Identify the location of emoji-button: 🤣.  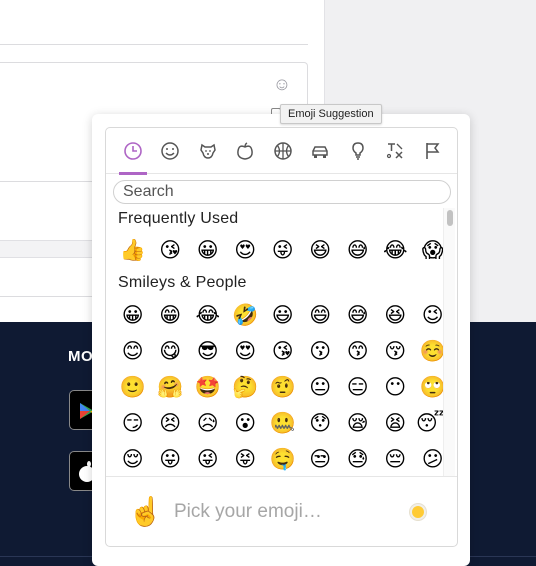
(246, 315).